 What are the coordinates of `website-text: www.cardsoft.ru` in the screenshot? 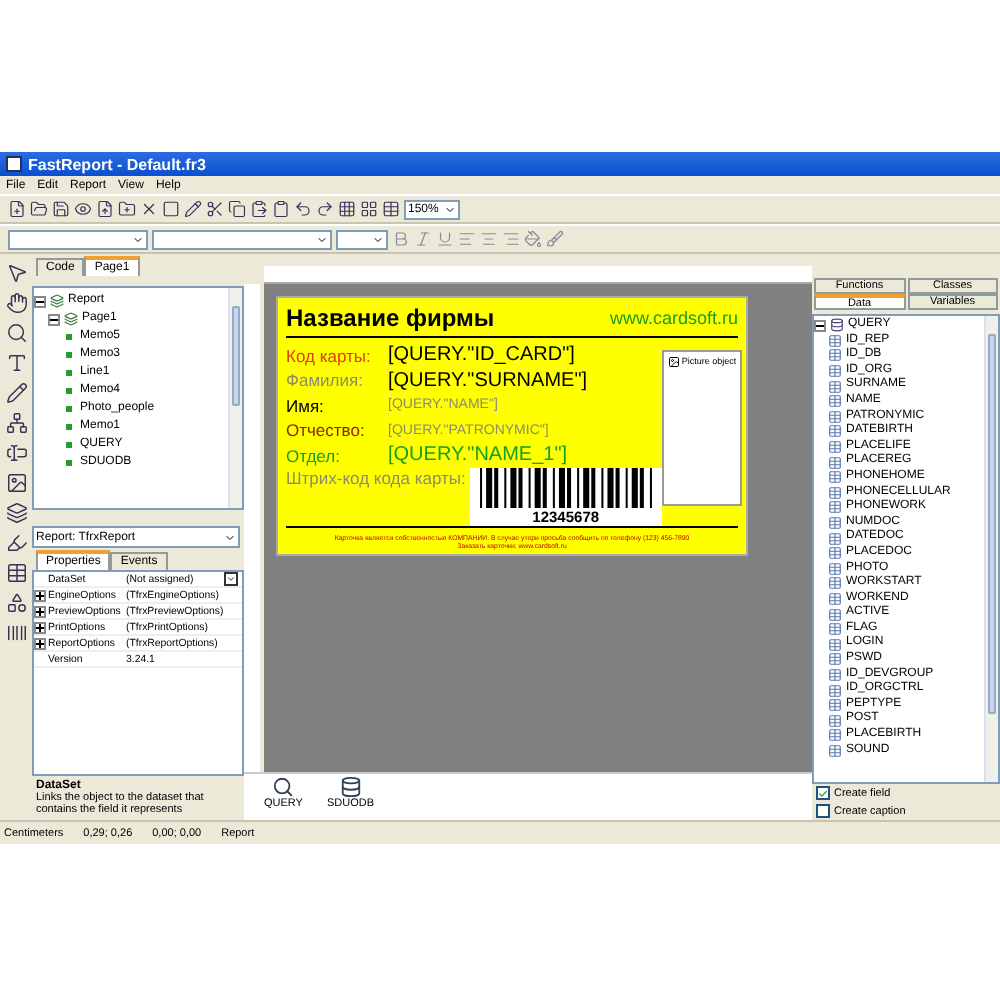 It's located at (673, 318).